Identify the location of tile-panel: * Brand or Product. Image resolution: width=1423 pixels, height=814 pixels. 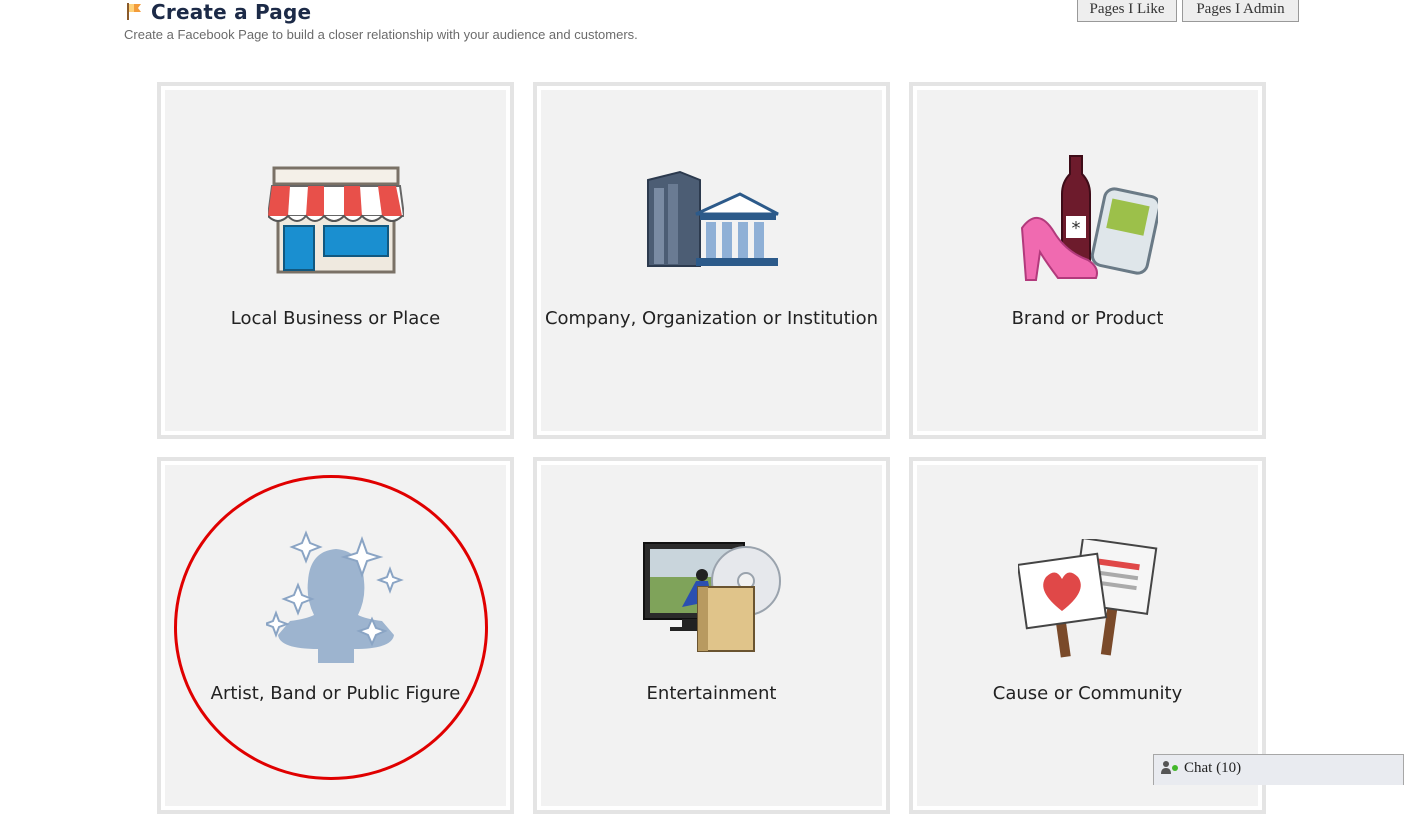
(1087, 260).